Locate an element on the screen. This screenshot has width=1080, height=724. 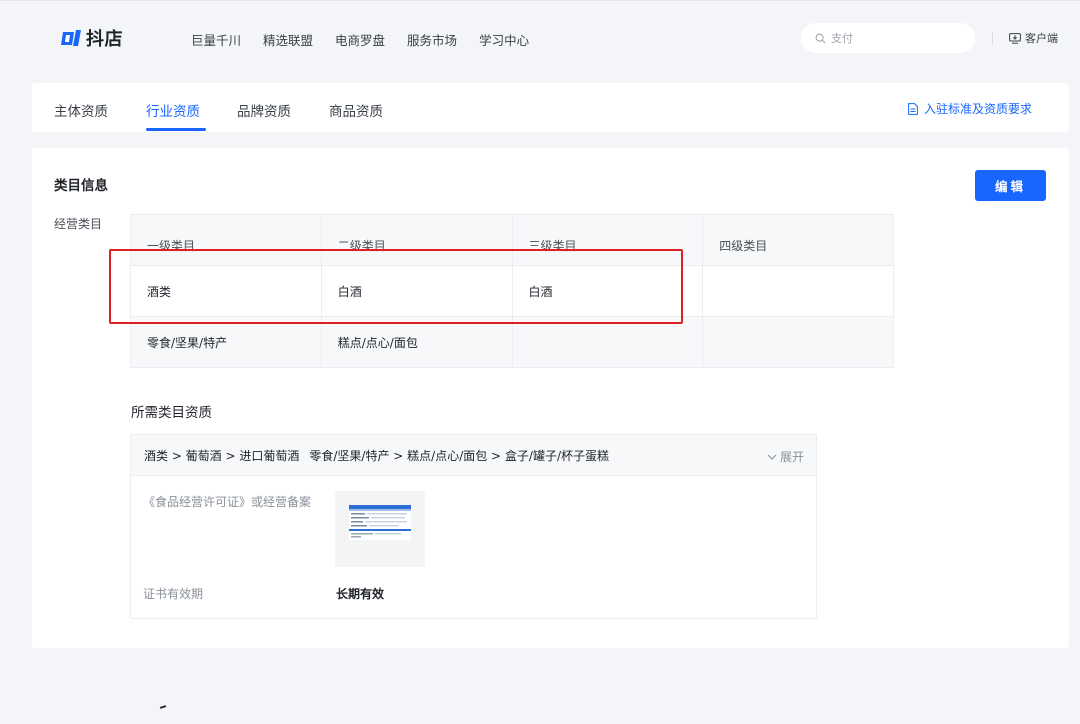
tab-brand-qualification: 品牌资质 is located at coordinates (264, 110).